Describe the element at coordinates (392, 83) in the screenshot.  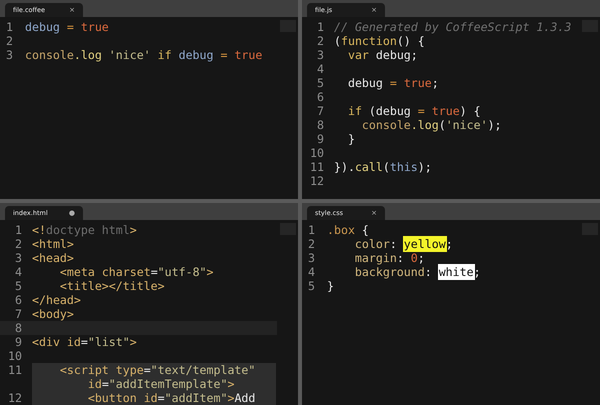
I see `code-line: debug = true;` at that location.